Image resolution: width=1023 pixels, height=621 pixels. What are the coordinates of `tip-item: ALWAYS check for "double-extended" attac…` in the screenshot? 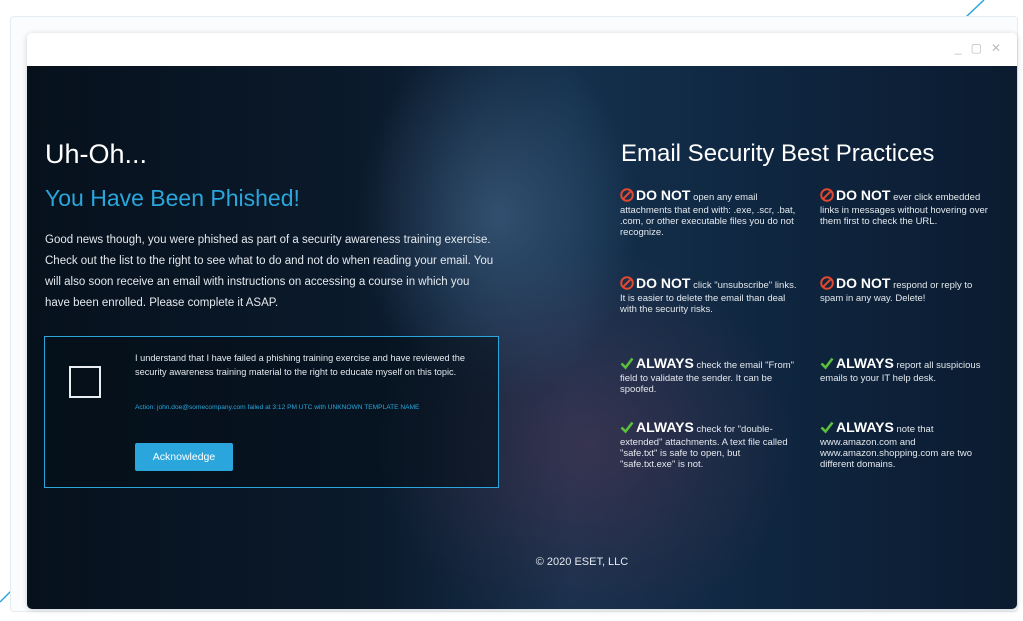 It's located at (709, 445).